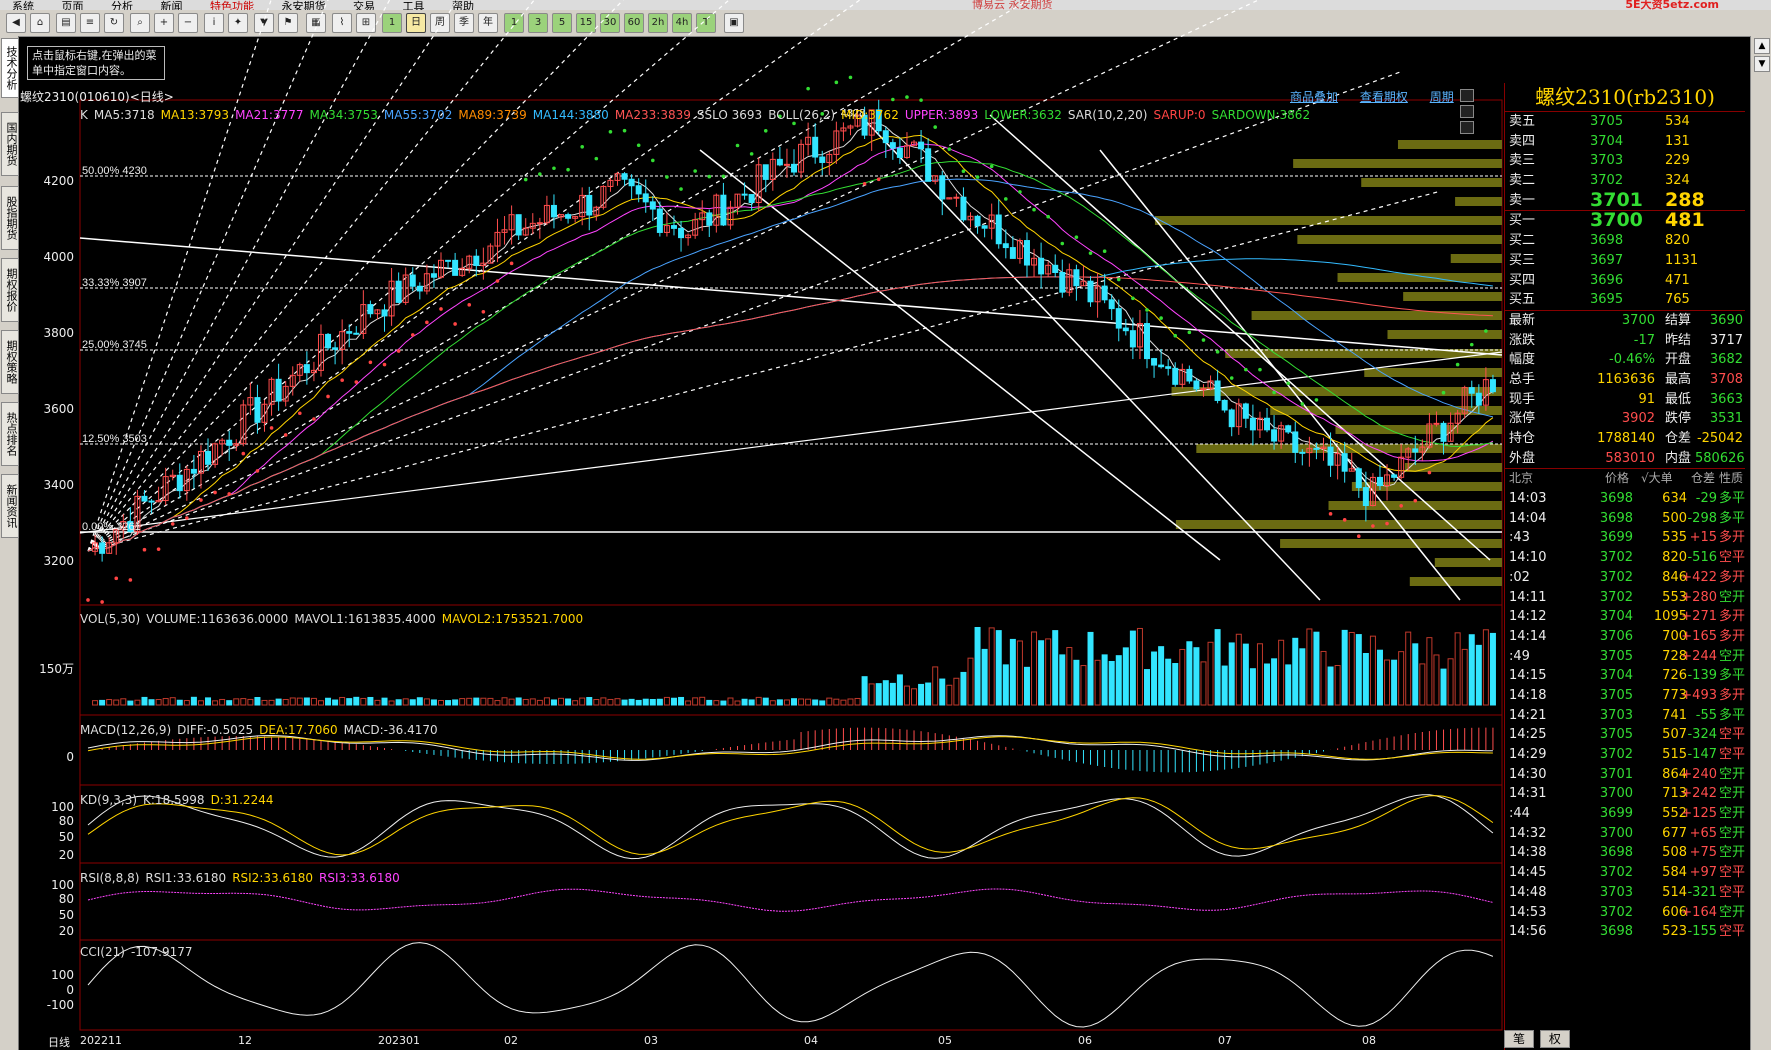  I want to click on book-row: 买一 3700 481, so click(1625, 221).